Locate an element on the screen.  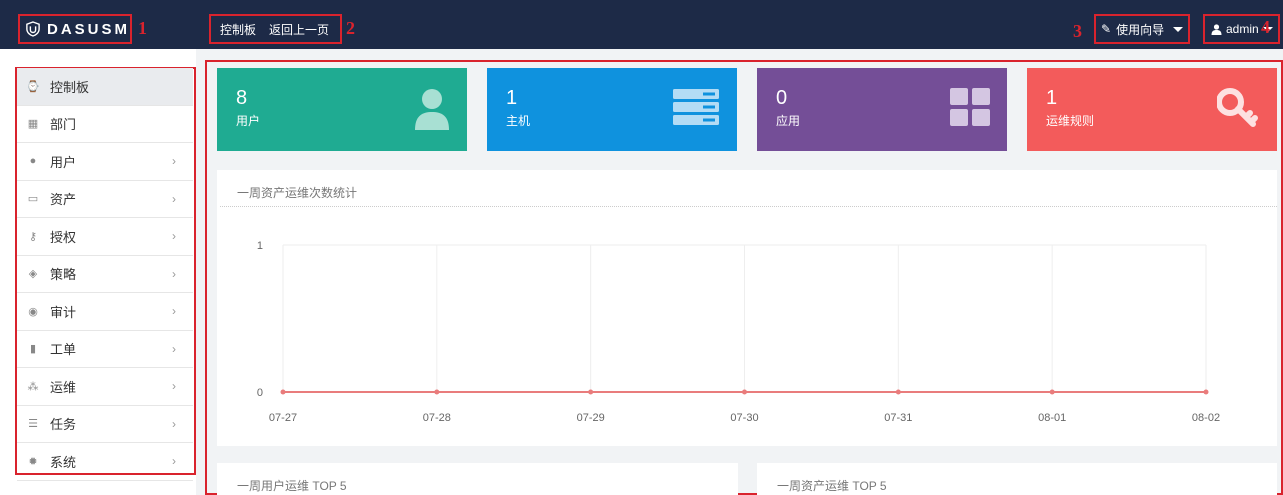
panel-divider is located at coordinates (748, 206).